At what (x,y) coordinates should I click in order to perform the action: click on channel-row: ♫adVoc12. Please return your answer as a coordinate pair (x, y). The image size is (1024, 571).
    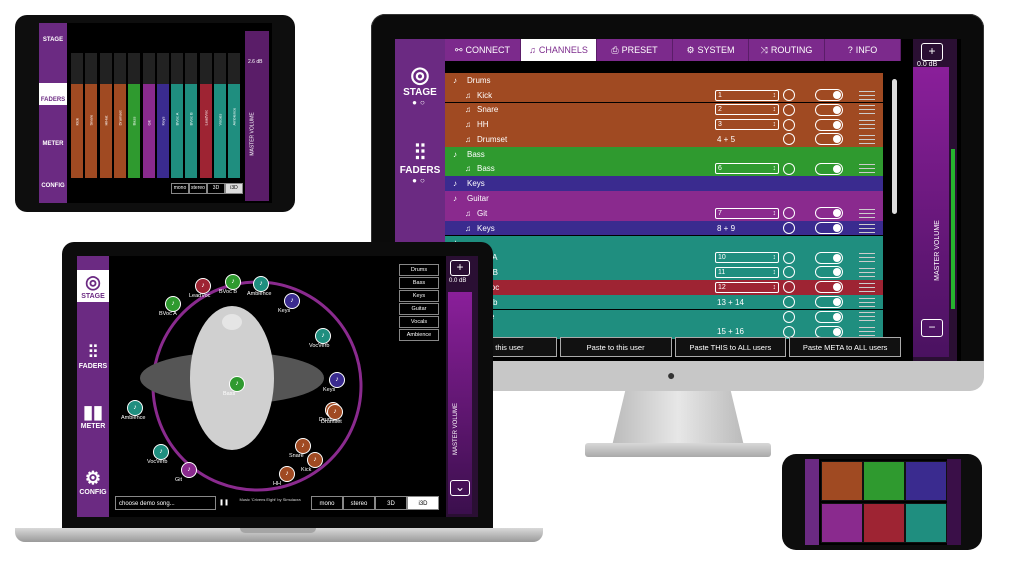
    Looking at the image, I should click on (664, 287).